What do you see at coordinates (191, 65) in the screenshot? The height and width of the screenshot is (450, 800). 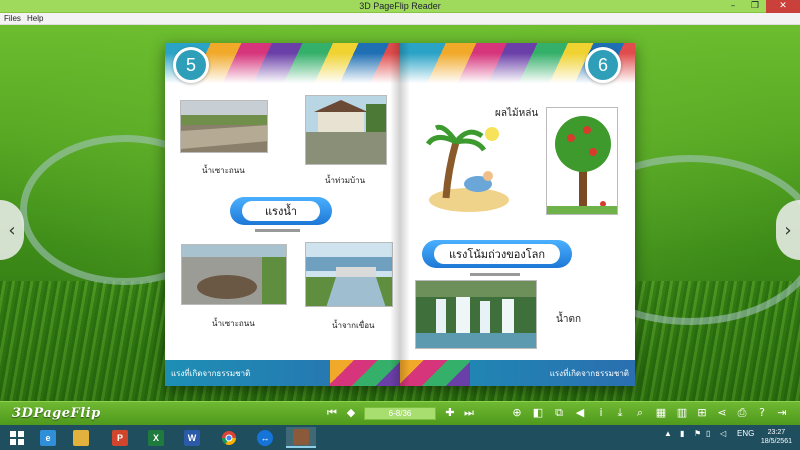 I see `page-number: 5` at bounding box center [191, 65].